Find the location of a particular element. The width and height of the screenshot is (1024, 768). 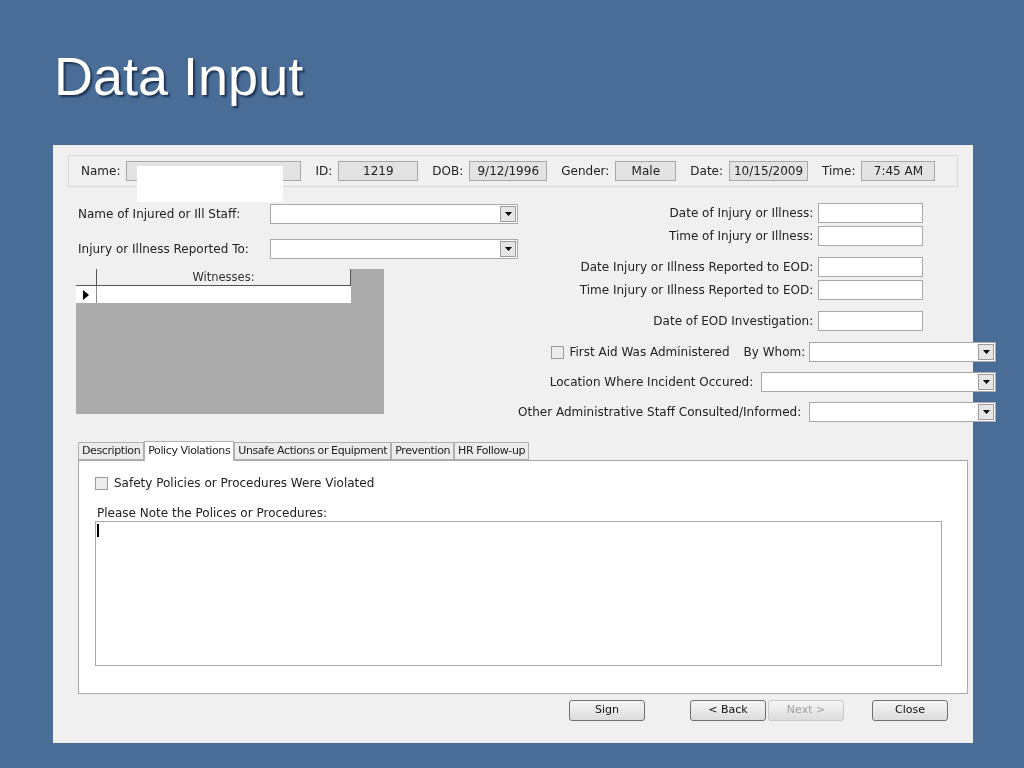

field-label: Date of Injury or Illness: is located at coordinates (741, 213).